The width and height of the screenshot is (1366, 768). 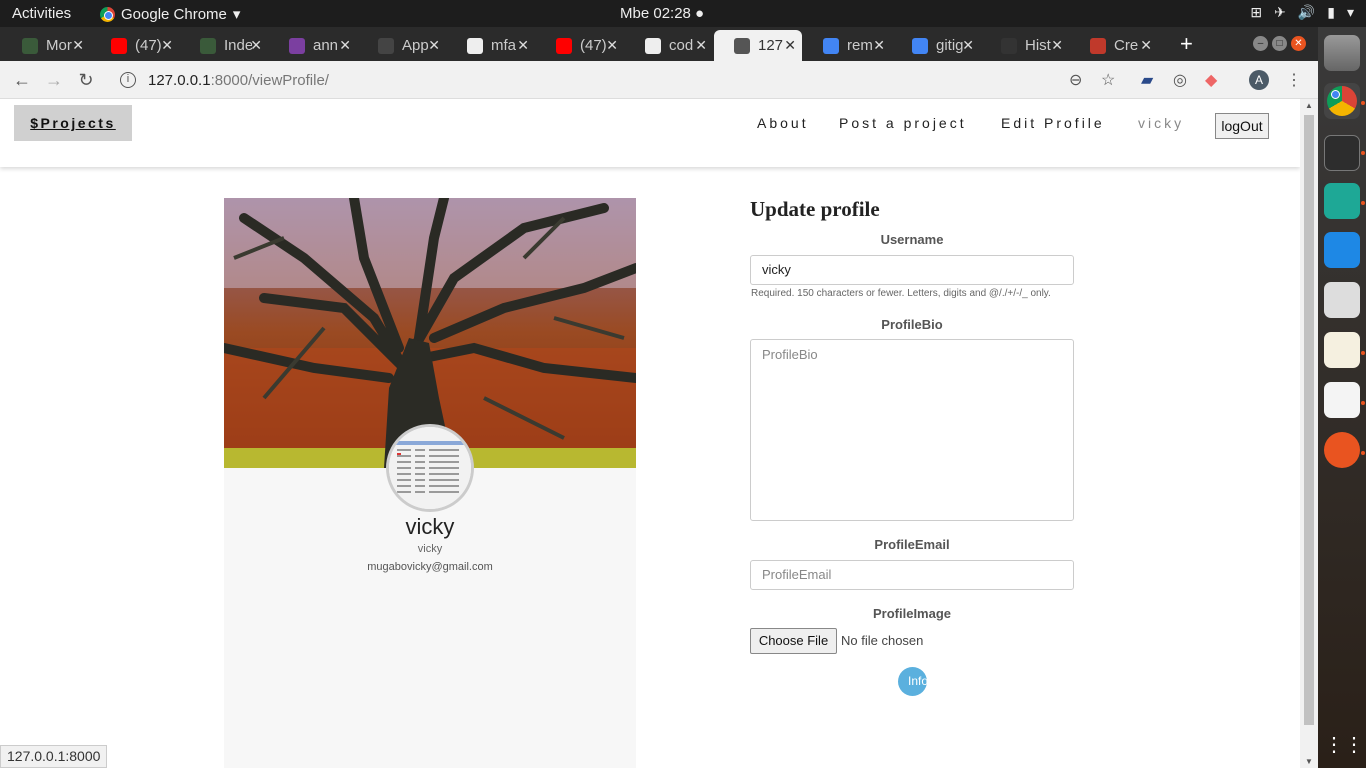 What do you see at coordinates (912, 270) in the screenshot?
I see `username-field: vicky` at bounding box center [912, 270].